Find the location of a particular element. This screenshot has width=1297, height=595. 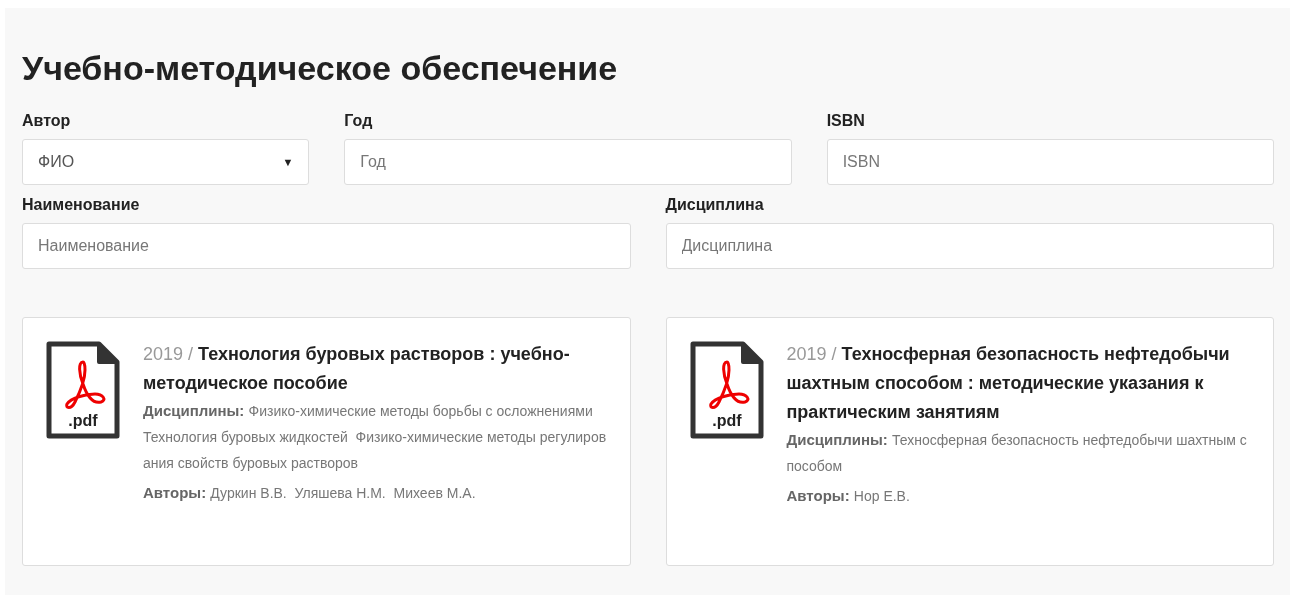

field-label: Дисциплина is located at coordinates (715, 204).